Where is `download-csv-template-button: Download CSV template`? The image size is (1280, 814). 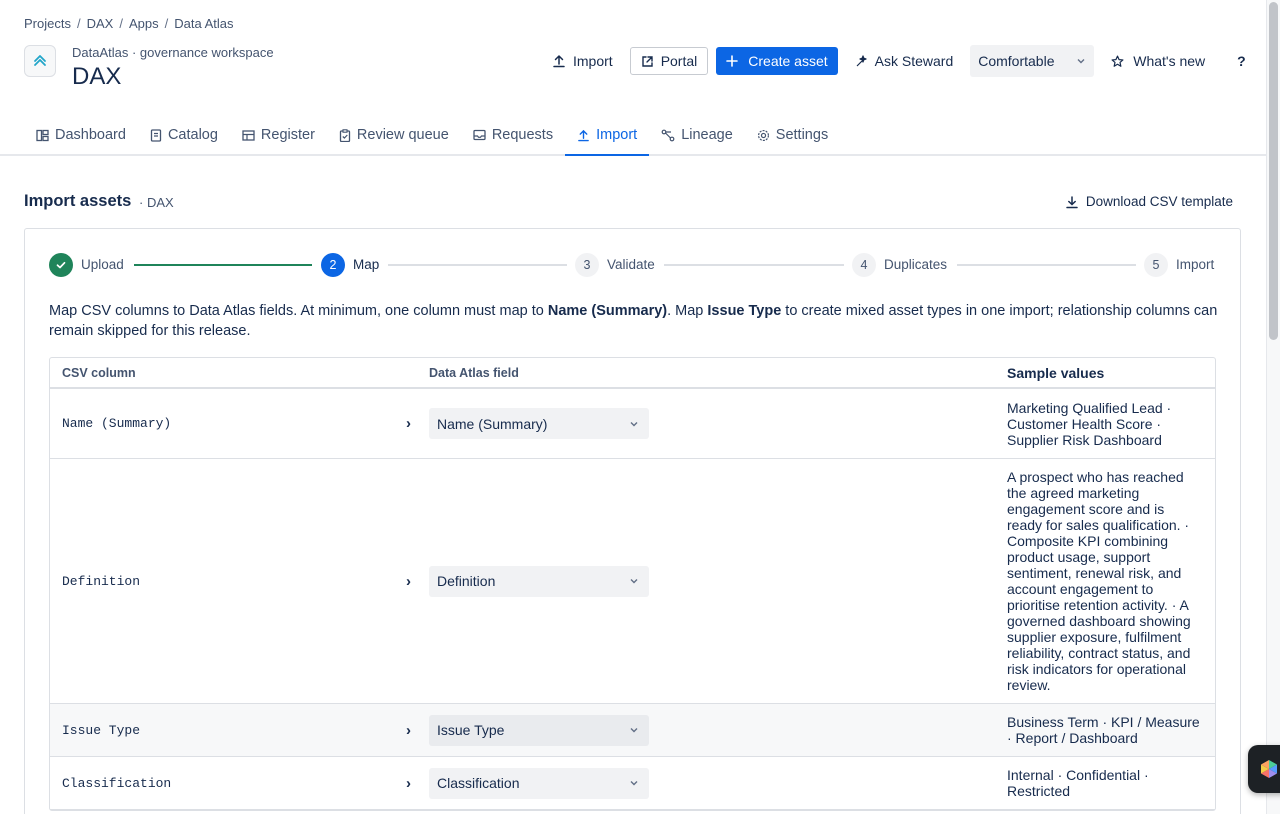
download-csv-template-button: Download CSV template is located at coordinates (1149, 201).